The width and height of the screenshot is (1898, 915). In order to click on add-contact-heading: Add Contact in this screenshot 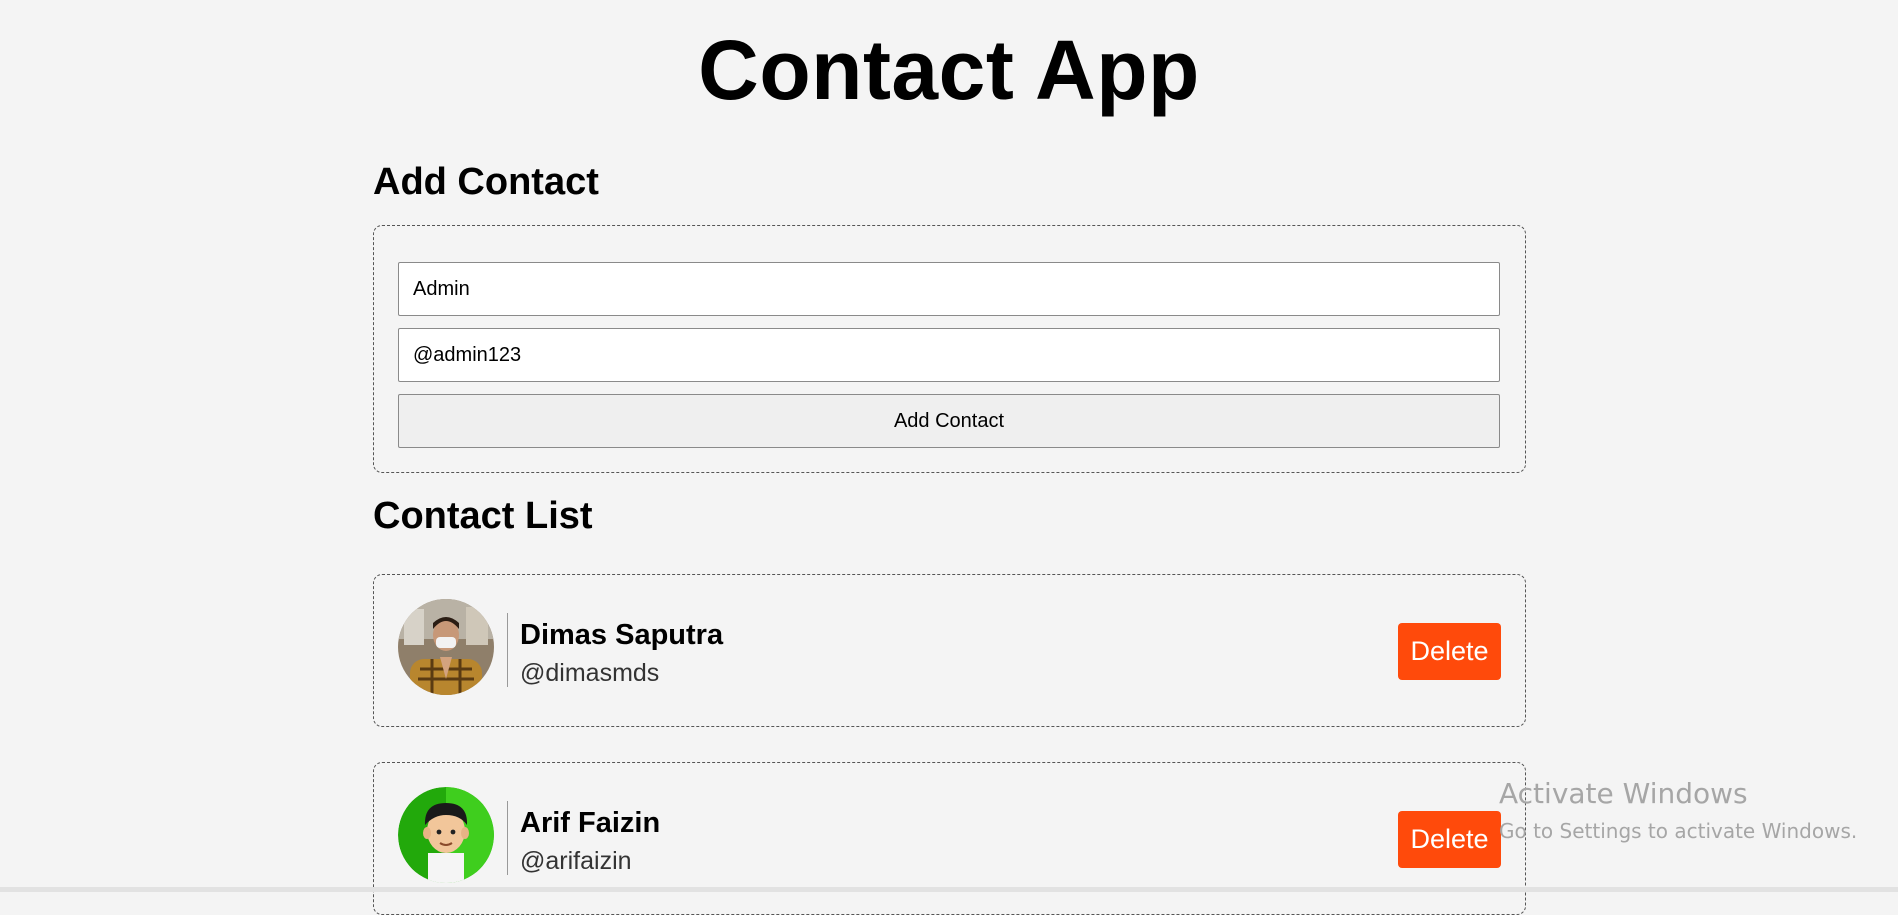, I will do `click(486, 182)`.